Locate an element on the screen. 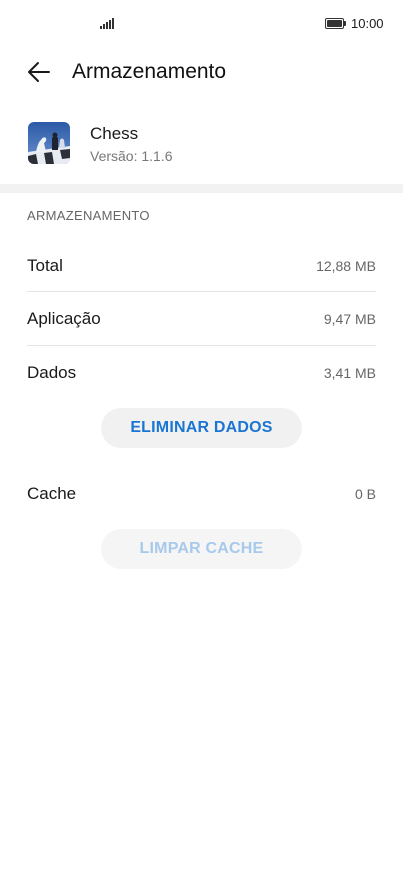 This screenshot has height=896, width=403. status-time: 10:00 is located at coordinates (367, 23).